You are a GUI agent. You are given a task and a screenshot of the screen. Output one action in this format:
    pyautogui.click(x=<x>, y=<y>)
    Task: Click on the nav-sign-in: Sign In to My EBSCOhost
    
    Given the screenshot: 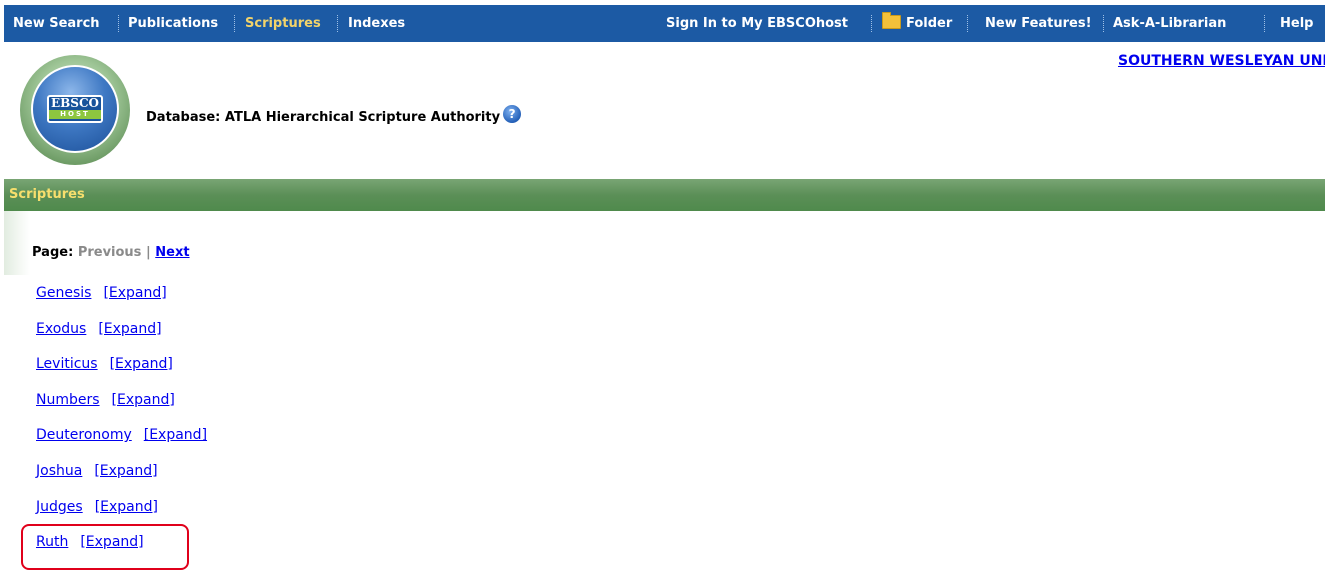 What is the action you would take?
    pyautogui.click(x=757, y=23)
    